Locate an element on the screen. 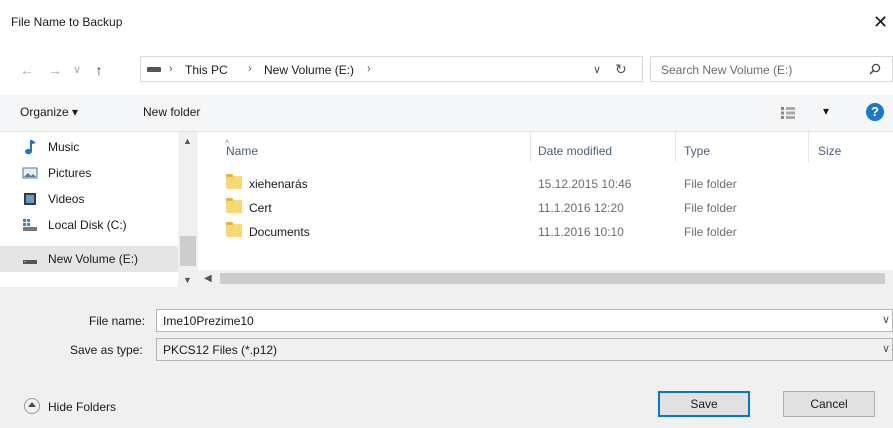 Image resolution: width=893 pixels, height=428 pixels. save-type-select: PKCS12 Files (*.p12) ∨ is located at coordinates (524, 349).